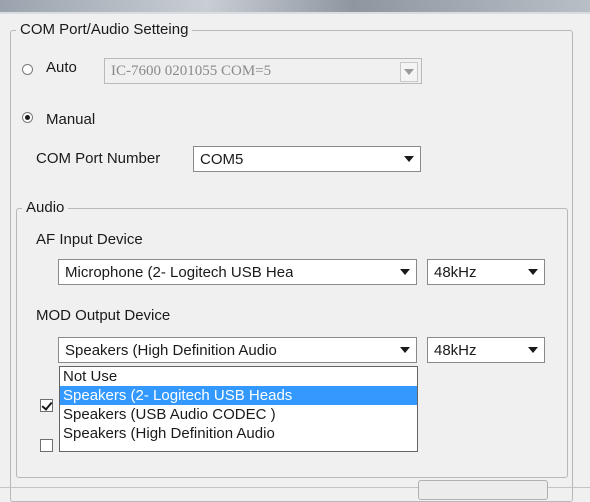 Image resolution: width=590 pixels, height=502 pixels. What do you see at coordinates (405, 272) in the screenshot?
I see `af-input-device-dropdown-icon` at bounding box center [405, 272].